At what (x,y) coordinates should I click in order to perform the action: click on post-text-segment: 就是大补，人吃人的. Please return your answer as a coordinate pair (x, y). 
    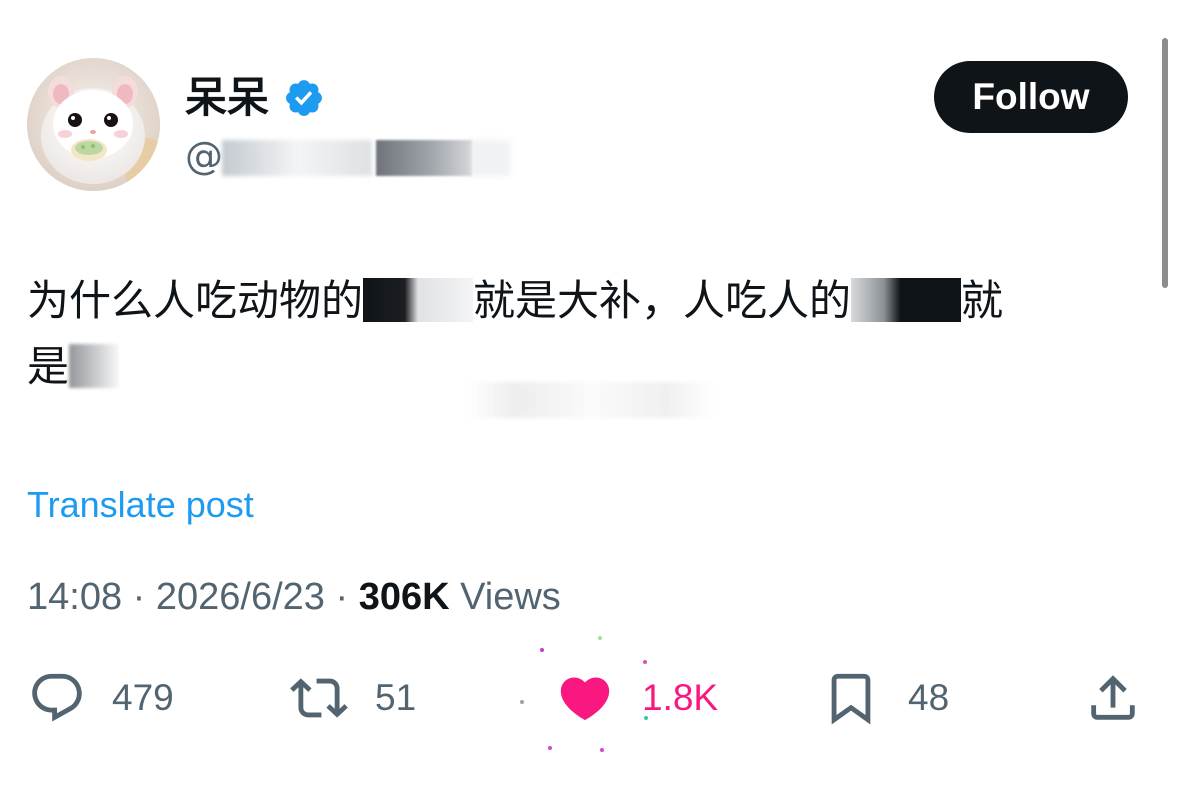
    Looking at the image, I should click on (662, 300).